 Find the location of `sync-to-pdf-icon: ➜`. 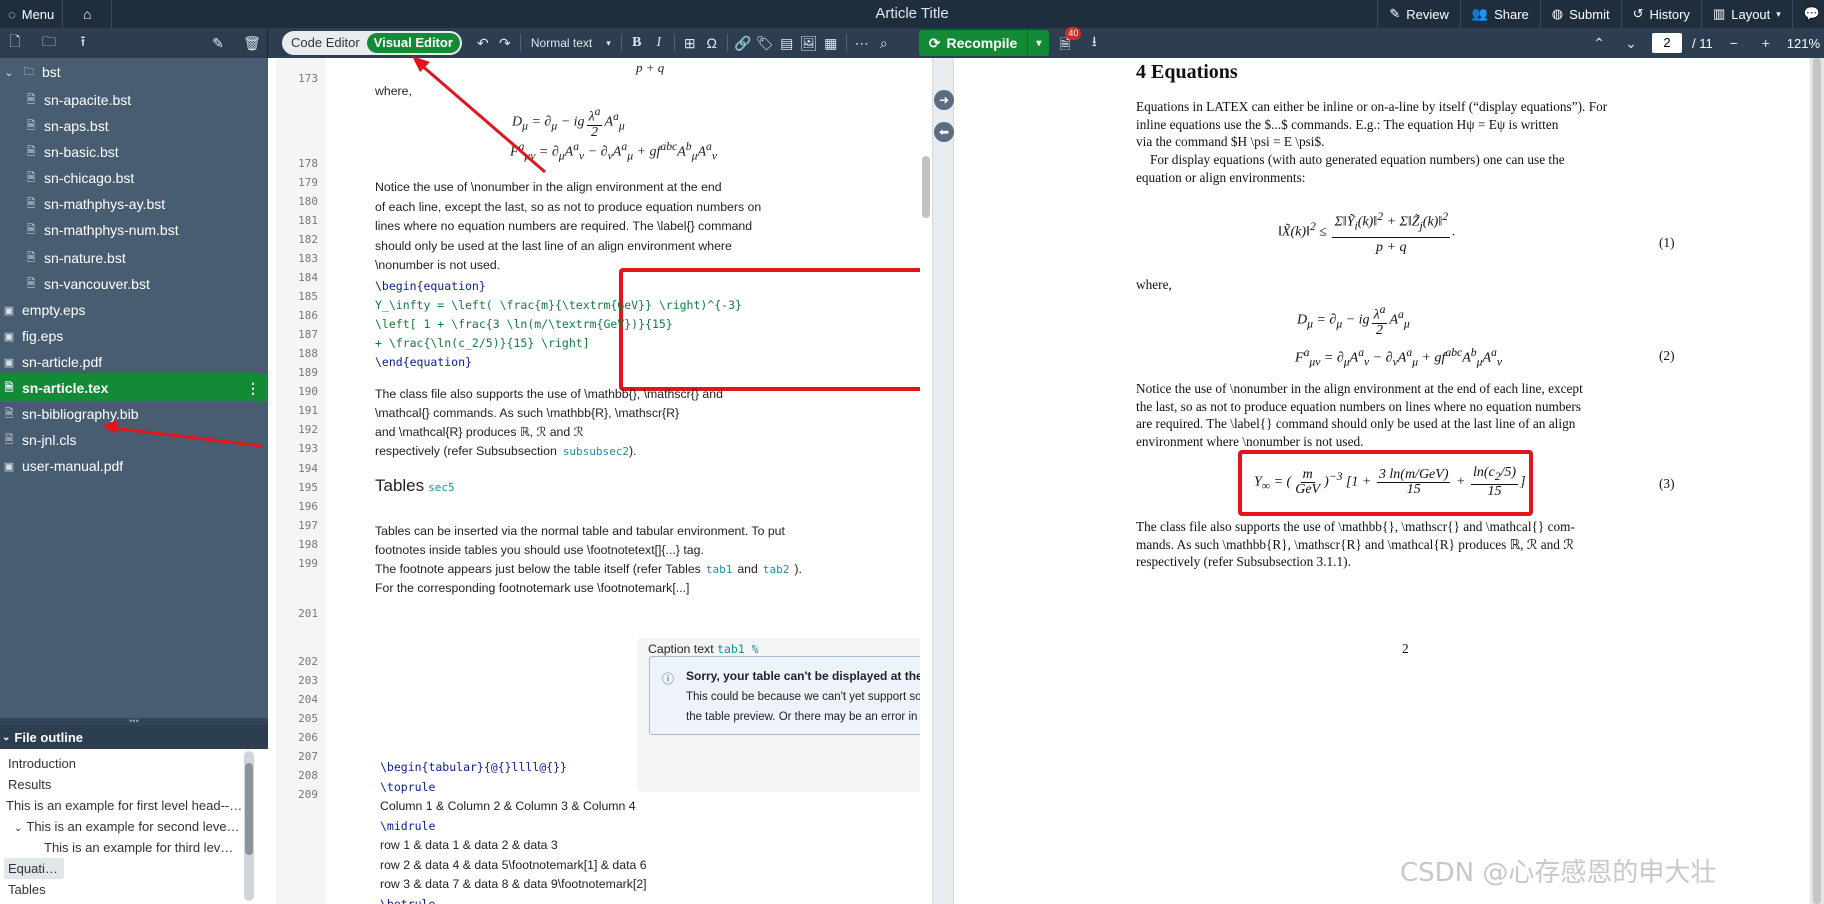

sync-to-pdf-icon: ➜ is located at coordinates (944, 100).